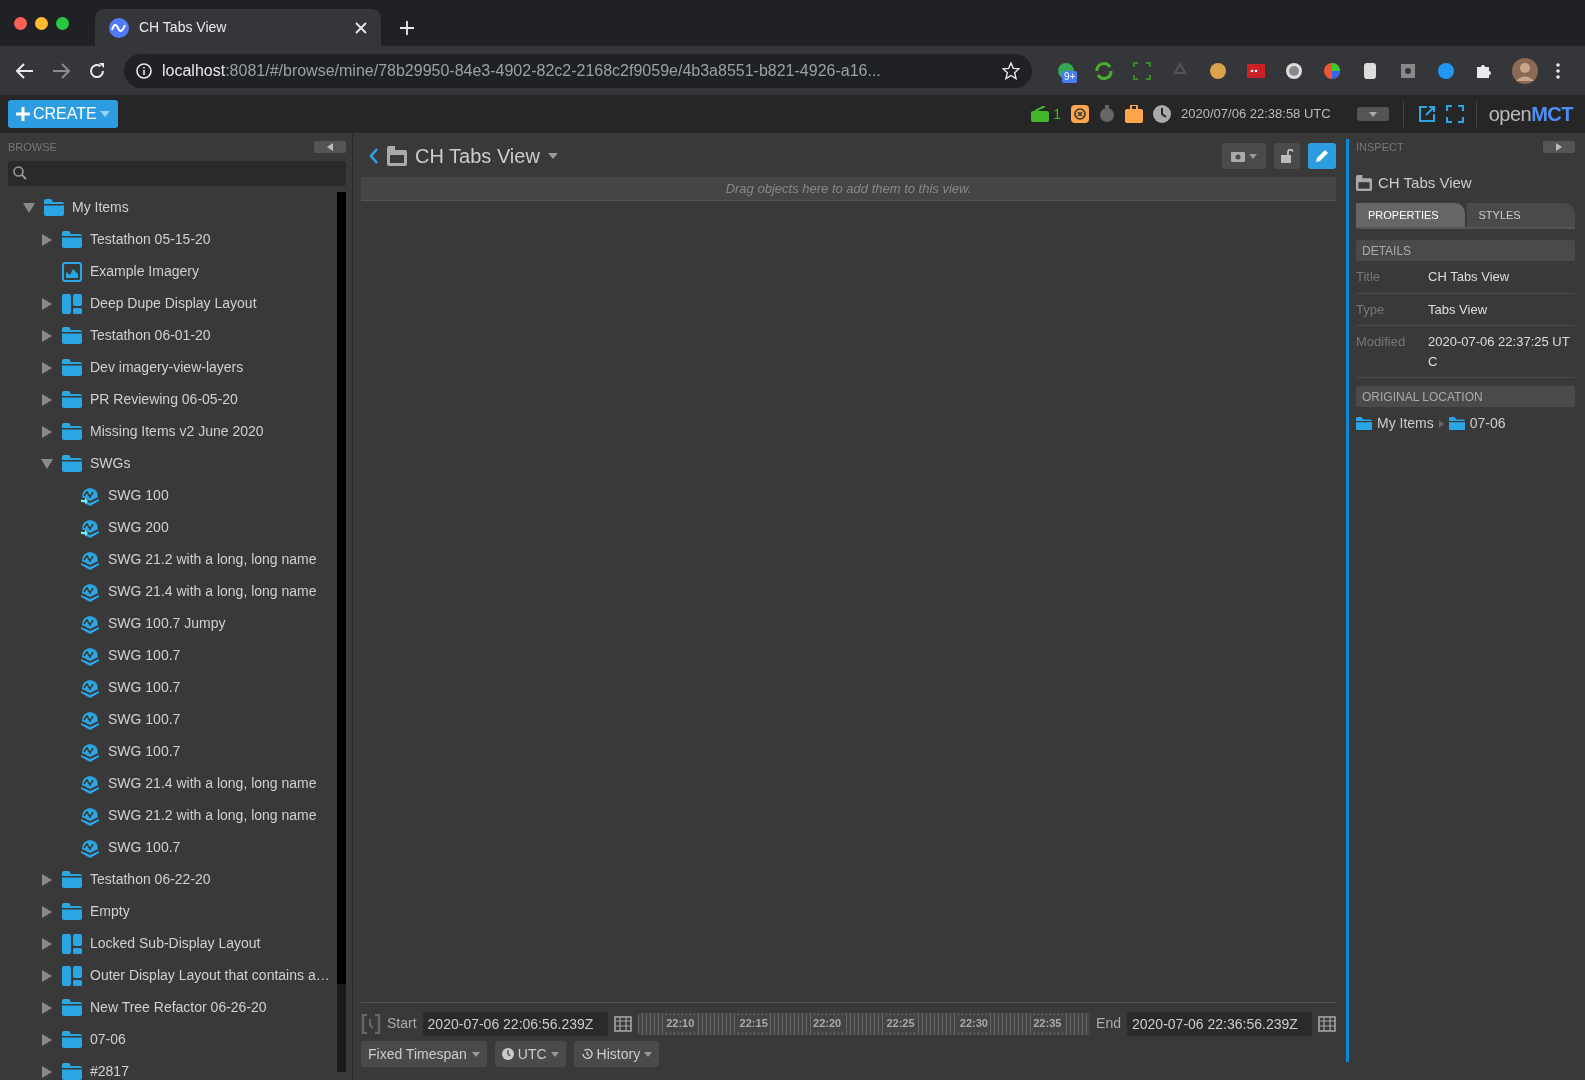 This screenshot has width=1585, height=1080. I want to click on wave-icon, so click(90, 847).